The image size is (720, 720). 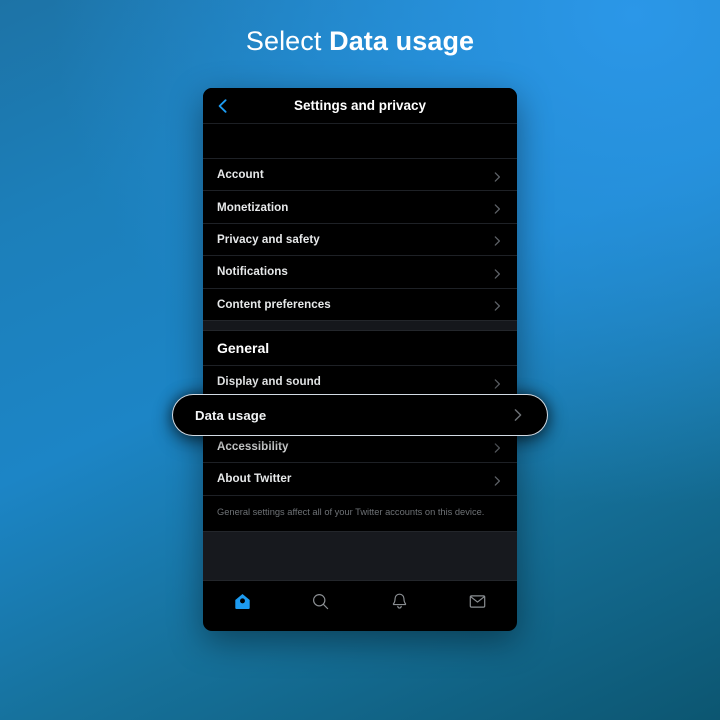 I want to click on page-title: Select Data usage, so click(x=360, y=41).